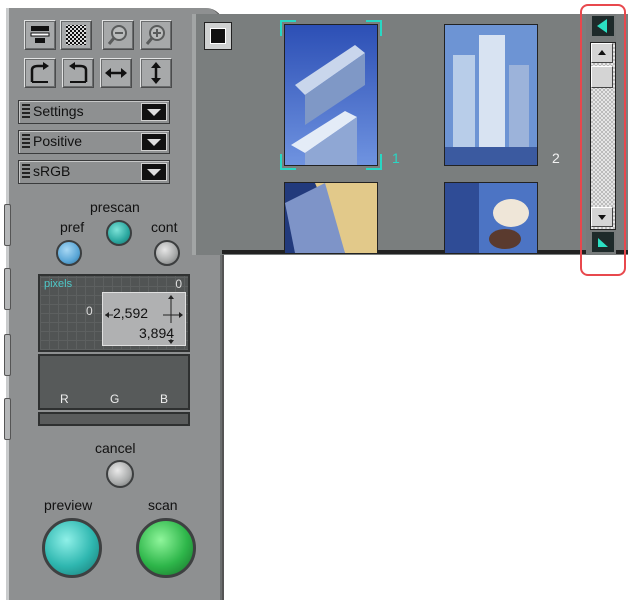 The image size is (628, 600). I want to click on square-icon, so click(218, 36).